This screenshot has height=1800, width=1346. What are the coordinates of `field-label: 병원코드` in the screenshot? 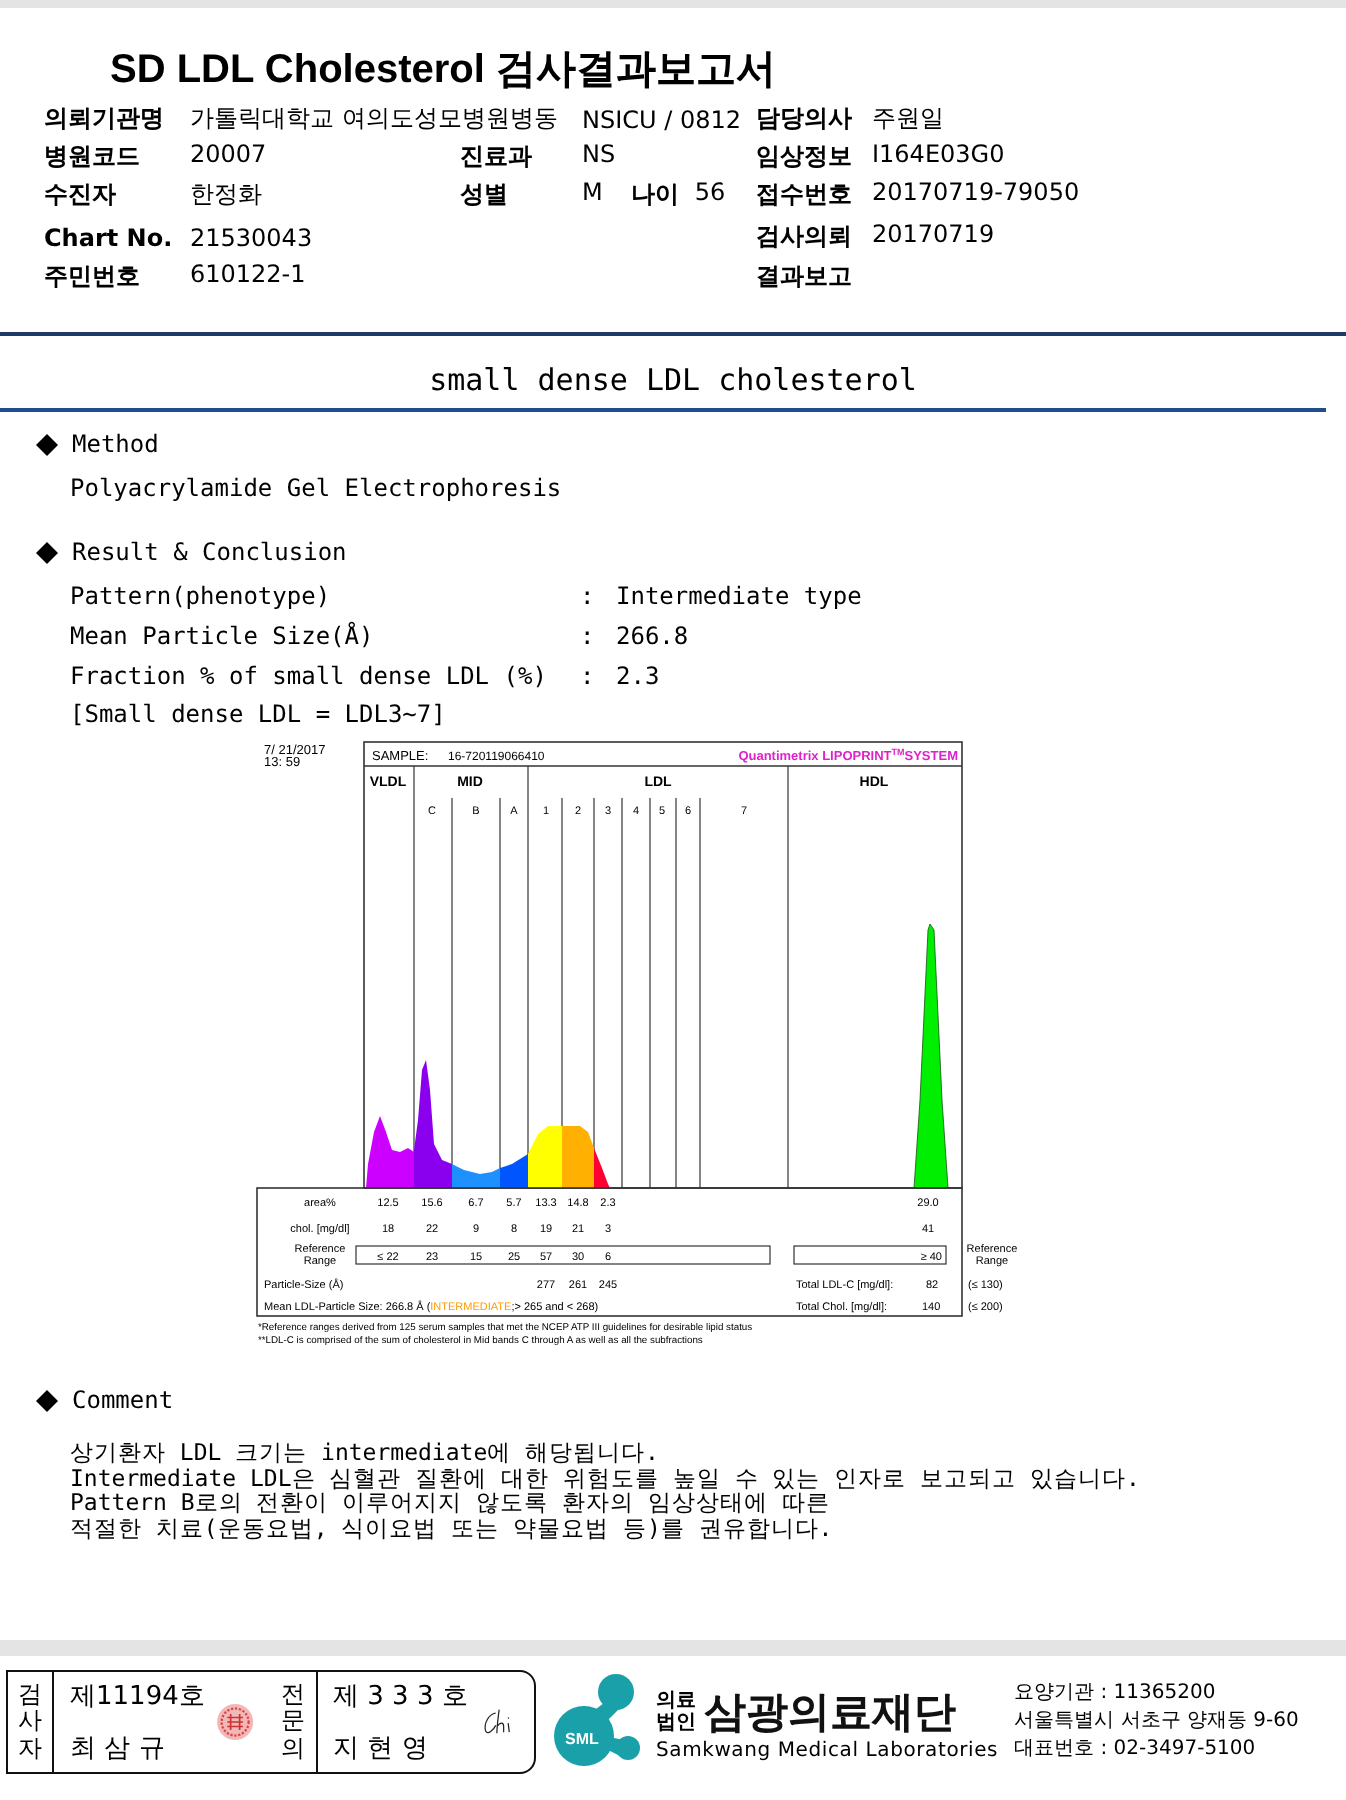 It's located at (93, 157).